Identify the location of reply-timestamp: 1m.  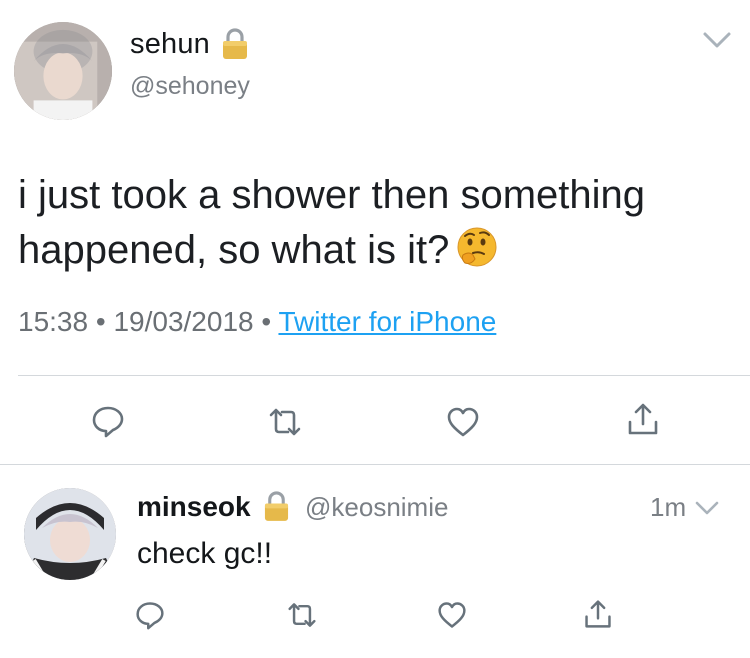
(668, 507).